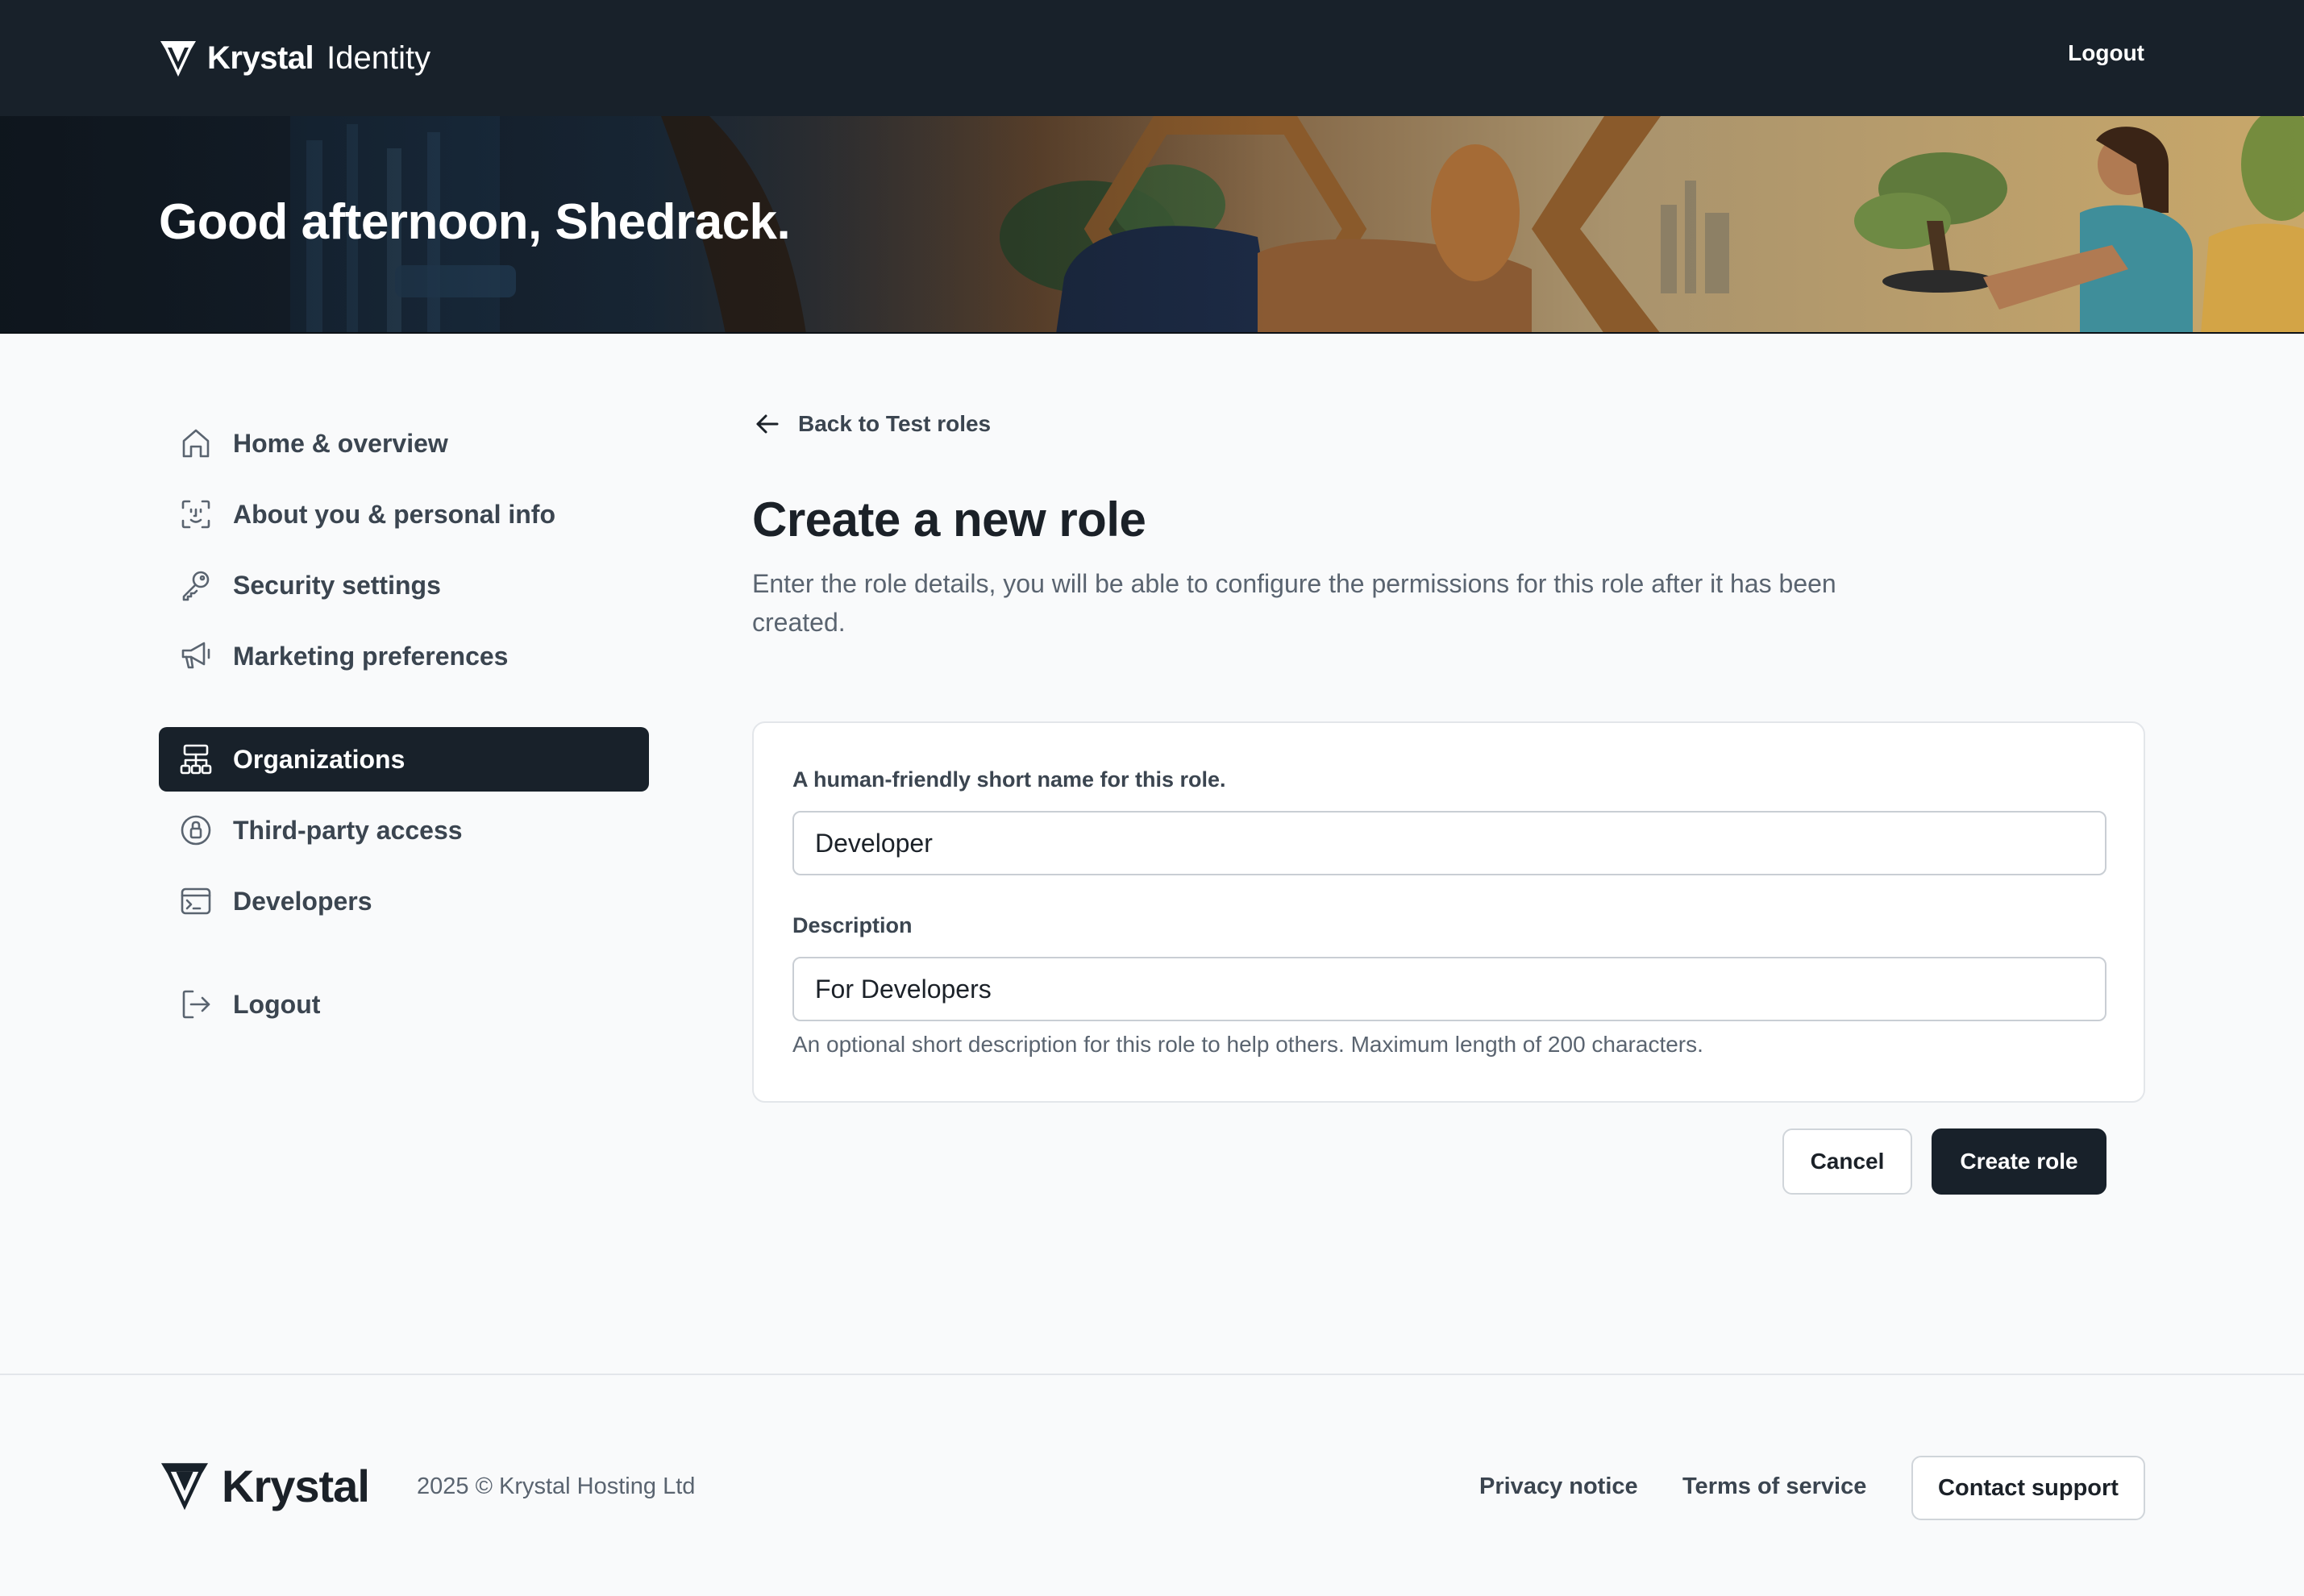 The image size is (2304, 1596). I want to click on role-name-input, so click(1449, 843).